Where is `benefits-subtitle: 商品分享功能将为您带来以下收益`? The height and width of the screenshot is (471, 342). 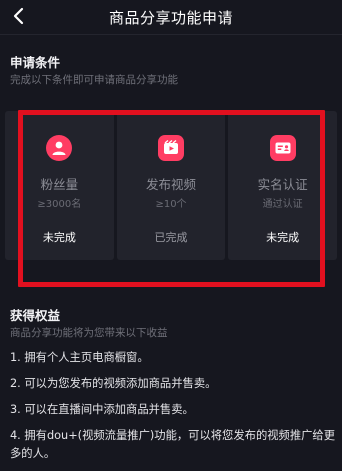 benefits-subtitle: 商品分享功能将为您带来以下收益 is located at coordinates (89, 333).